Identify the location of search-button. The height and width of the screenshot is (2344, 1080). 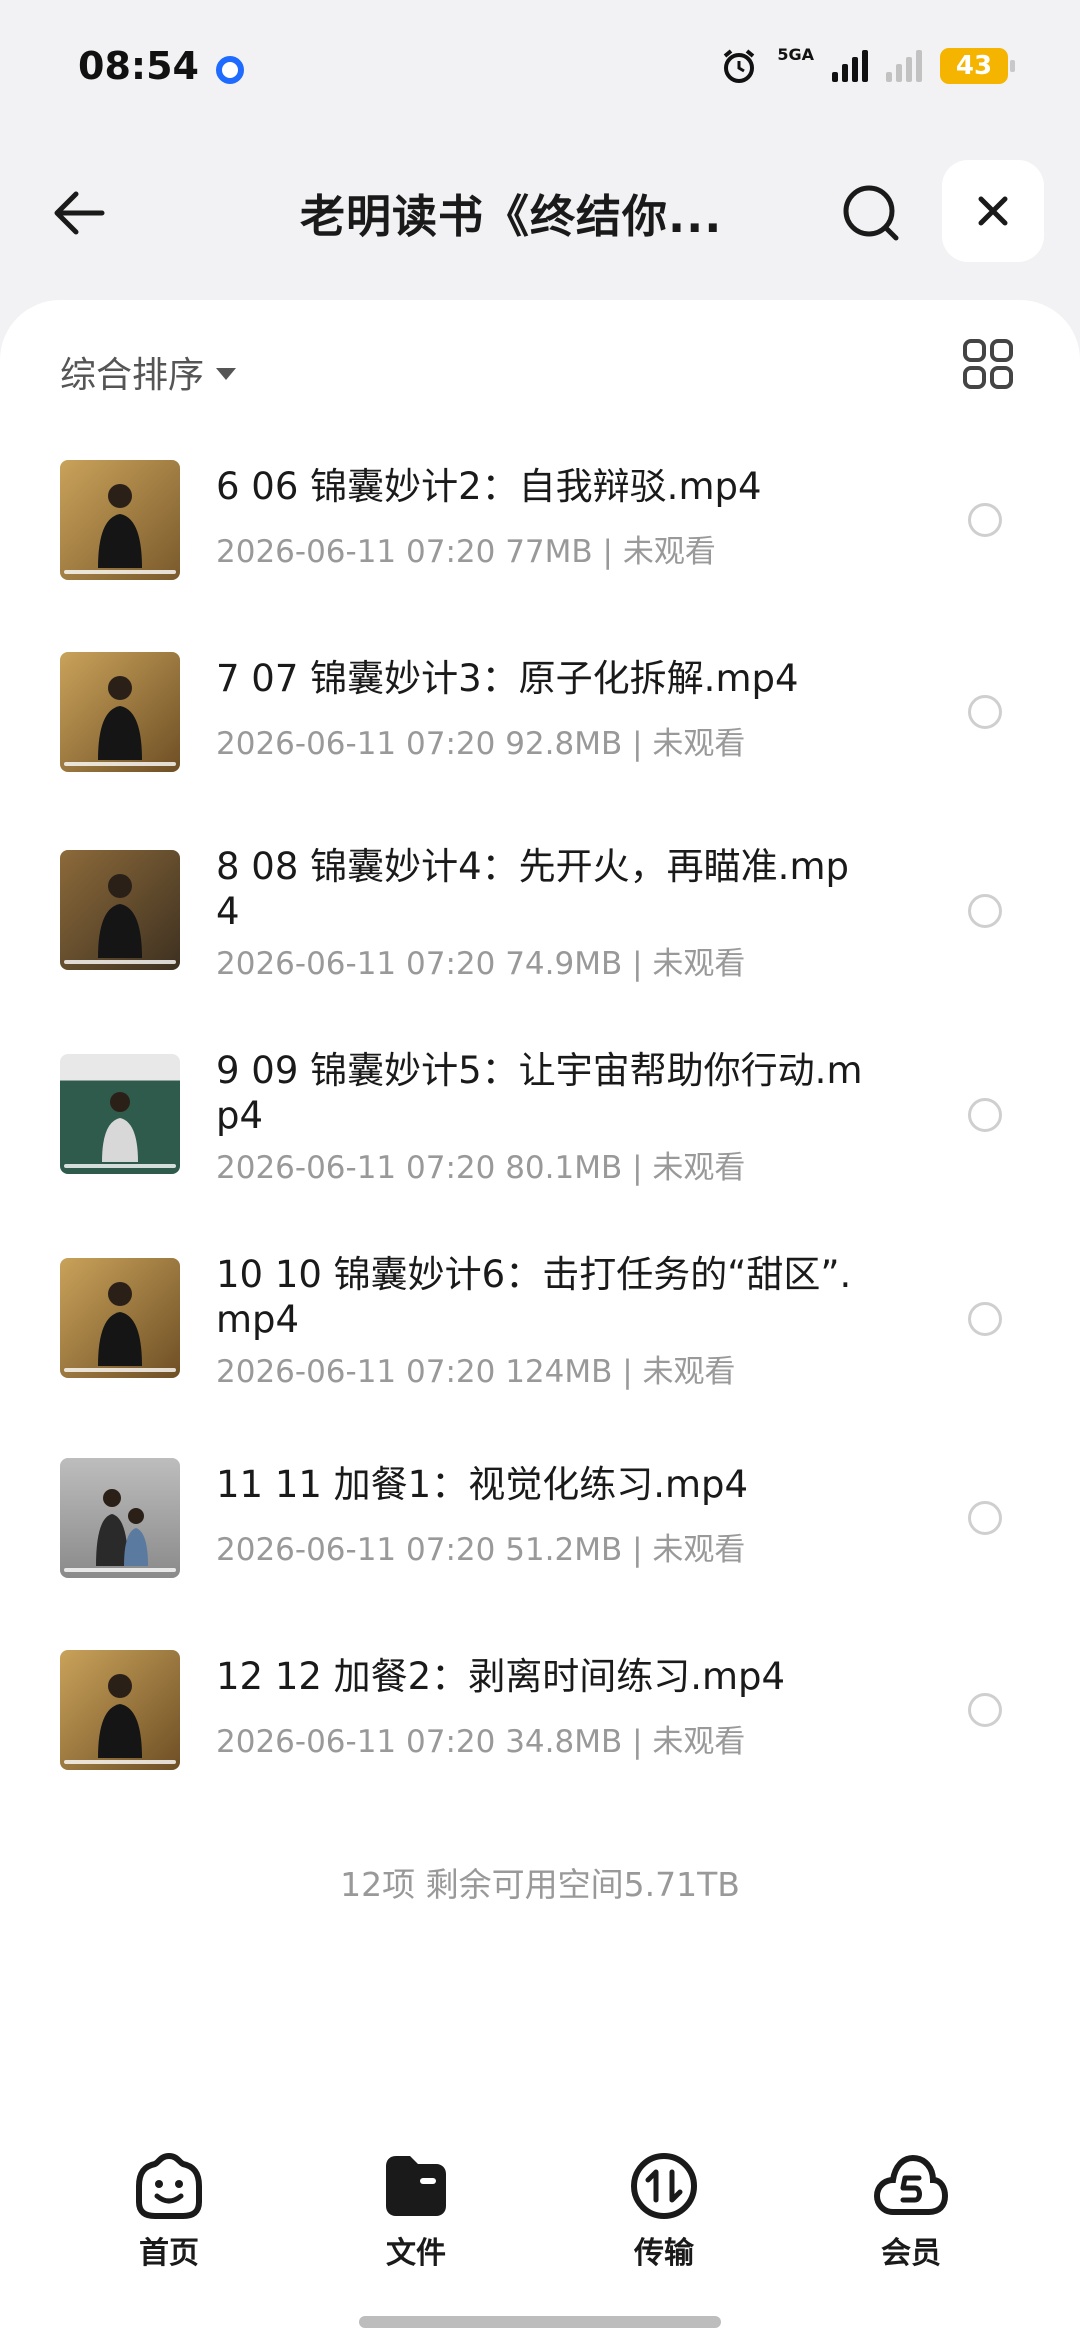
(871, 213).